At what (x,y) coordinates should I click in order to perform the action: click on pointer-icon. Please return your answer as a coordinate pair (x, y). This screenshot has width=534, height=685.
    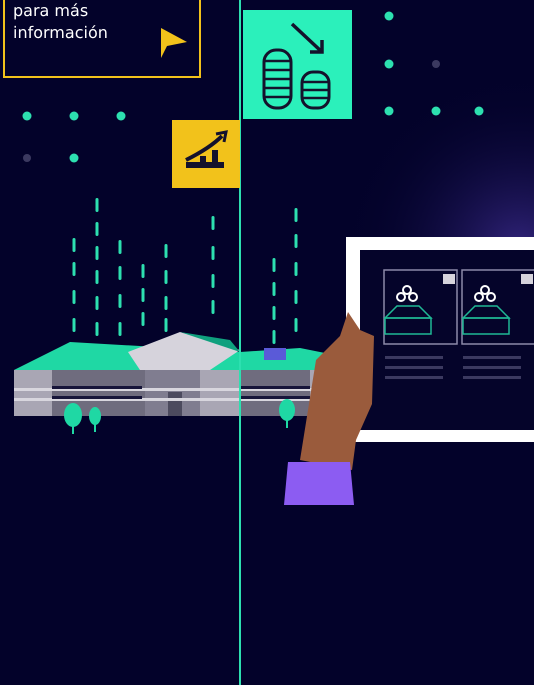
    Looking at the image, I should click on (173, 43).